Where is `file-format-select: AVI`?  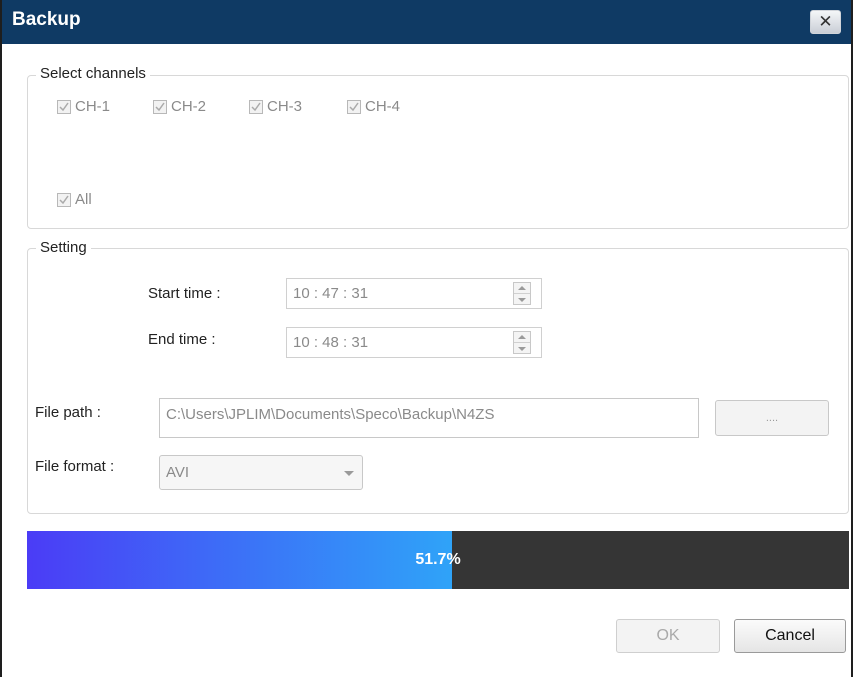 file-format-select: AVI is located at coordinates (261, 472).